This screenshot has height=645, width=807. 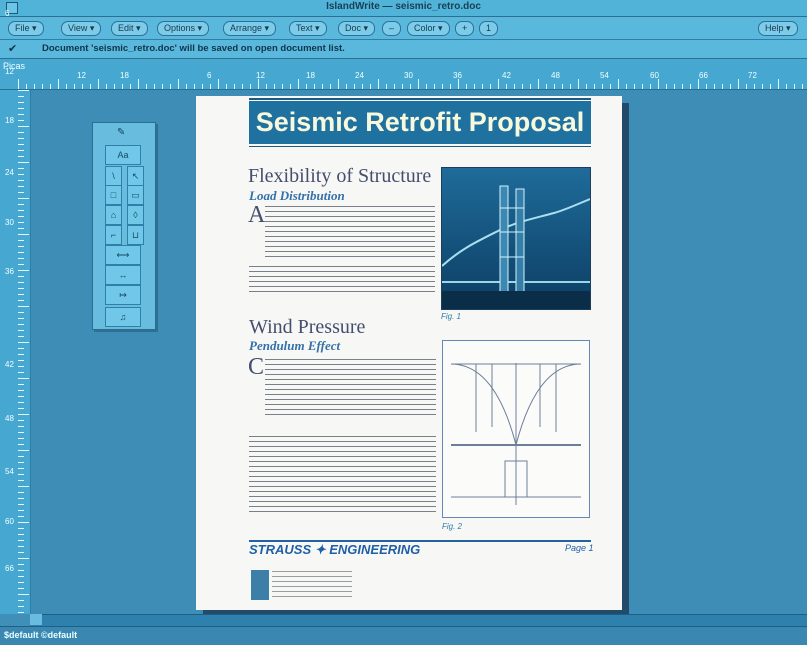 What do you see at coordinates (135, 195) in the screenshot?
I see `frame-tool-icon: ▭` at bounding box center [135, 195].